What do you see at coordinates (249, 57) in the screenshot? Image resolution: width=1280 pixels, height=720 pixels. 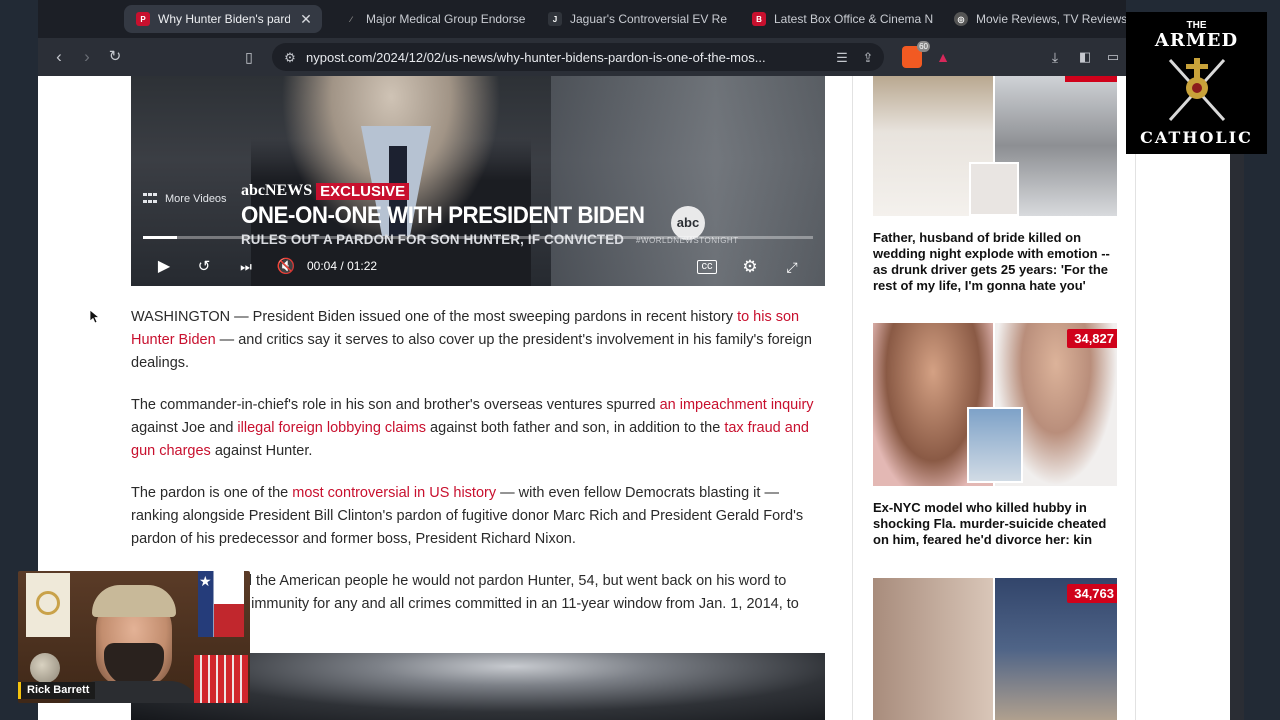 I see `bookmark-icon: ▯` at bounding box center [249, 57].